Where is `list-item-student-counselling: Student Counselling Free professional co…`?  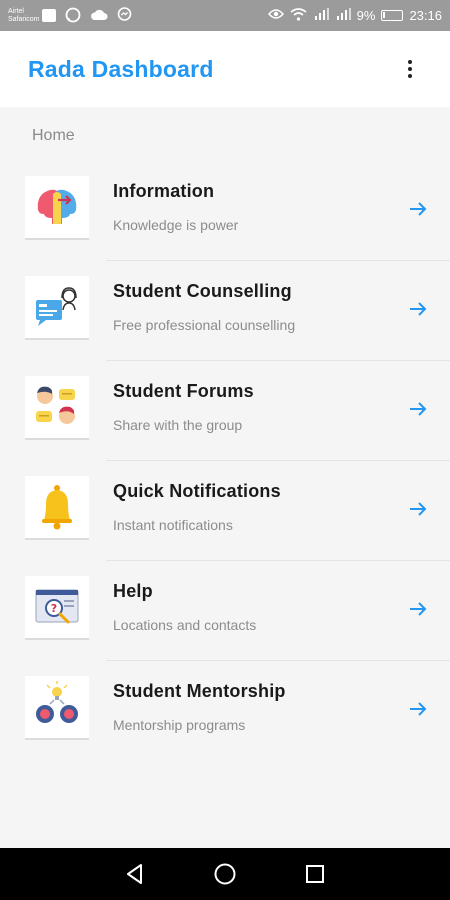
list-item-student-counselling: Student Counselling Free professional co… is located at coordinates (225, 310).